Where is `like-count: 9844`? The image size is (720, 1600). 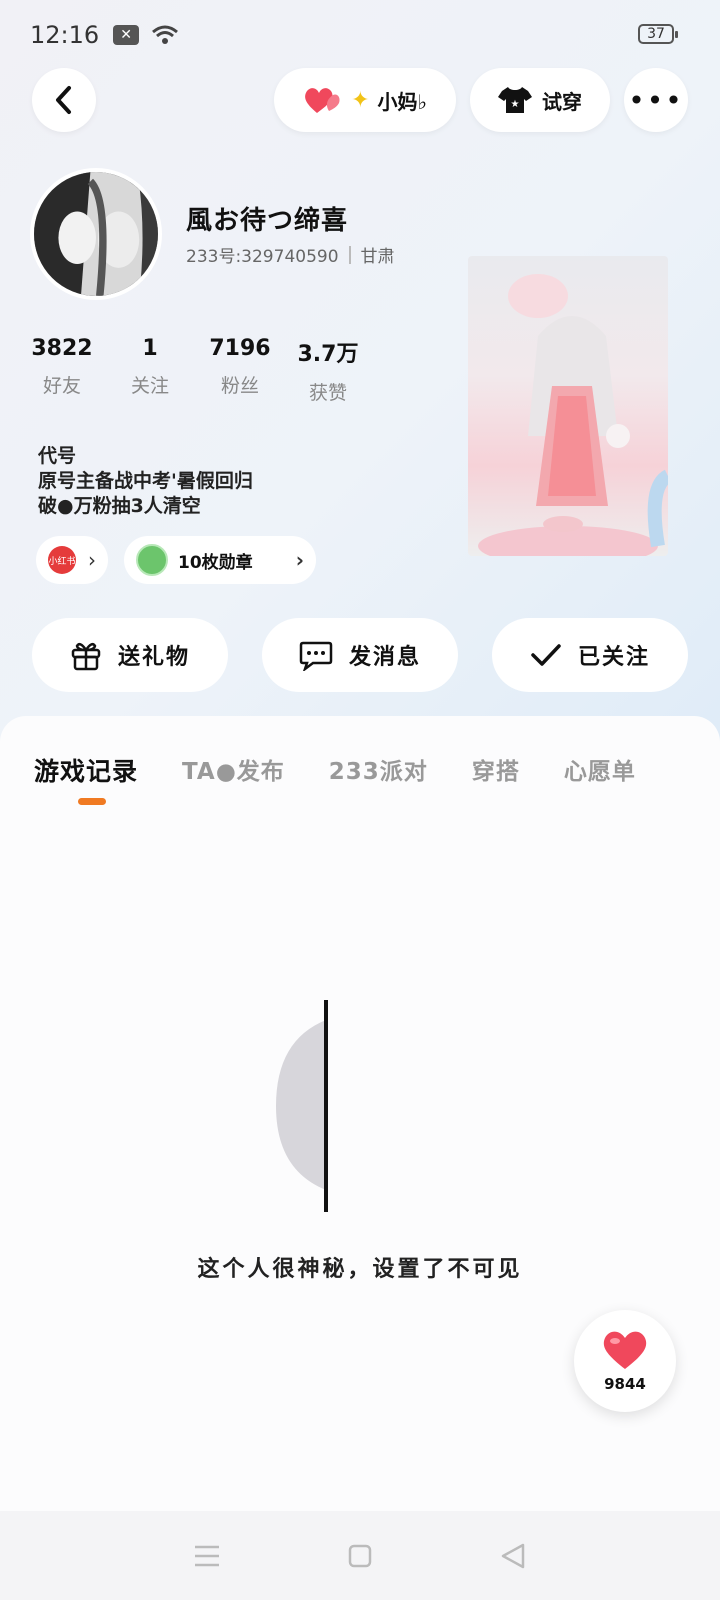
like-count: 9844 is located at coordinates (625, 1384).